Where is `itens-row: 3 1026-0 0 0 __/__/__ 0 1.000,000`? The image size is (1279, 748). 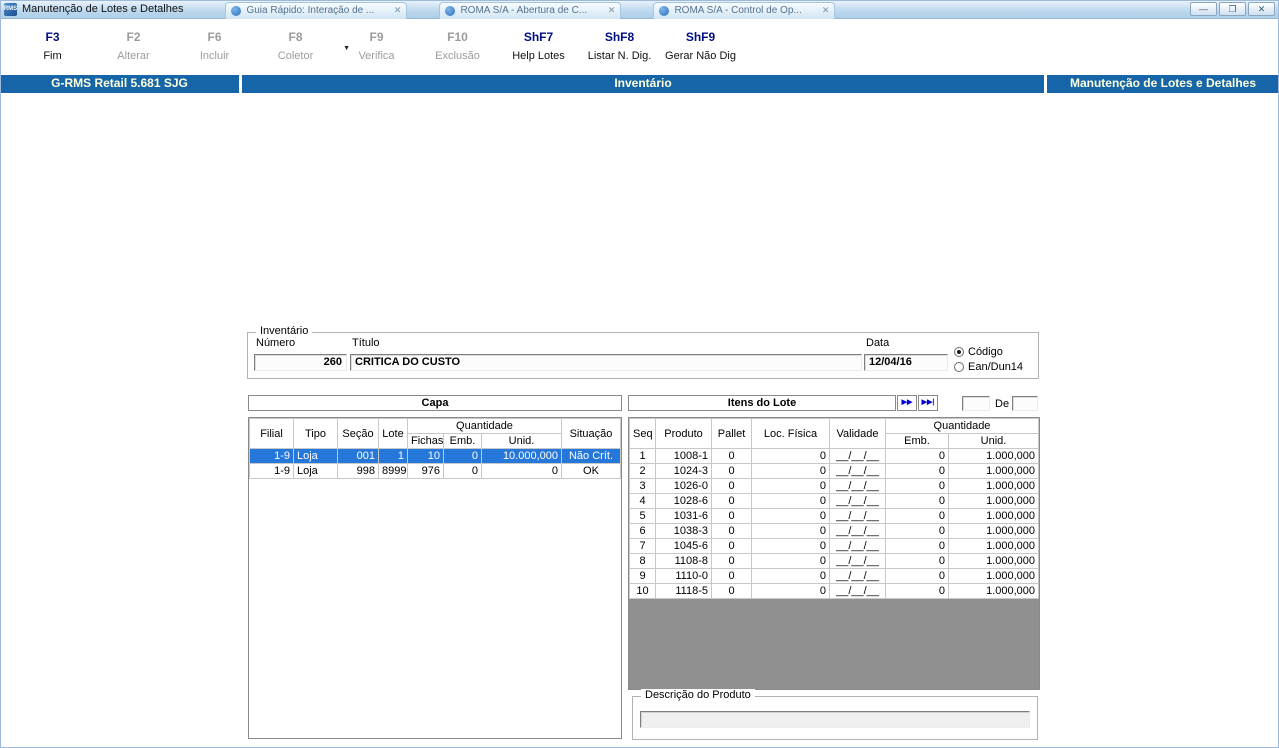
itens-row: 3 1026-0 0 0 __/__/__ 0 1.000,000 is located at coordinates (834, 486).